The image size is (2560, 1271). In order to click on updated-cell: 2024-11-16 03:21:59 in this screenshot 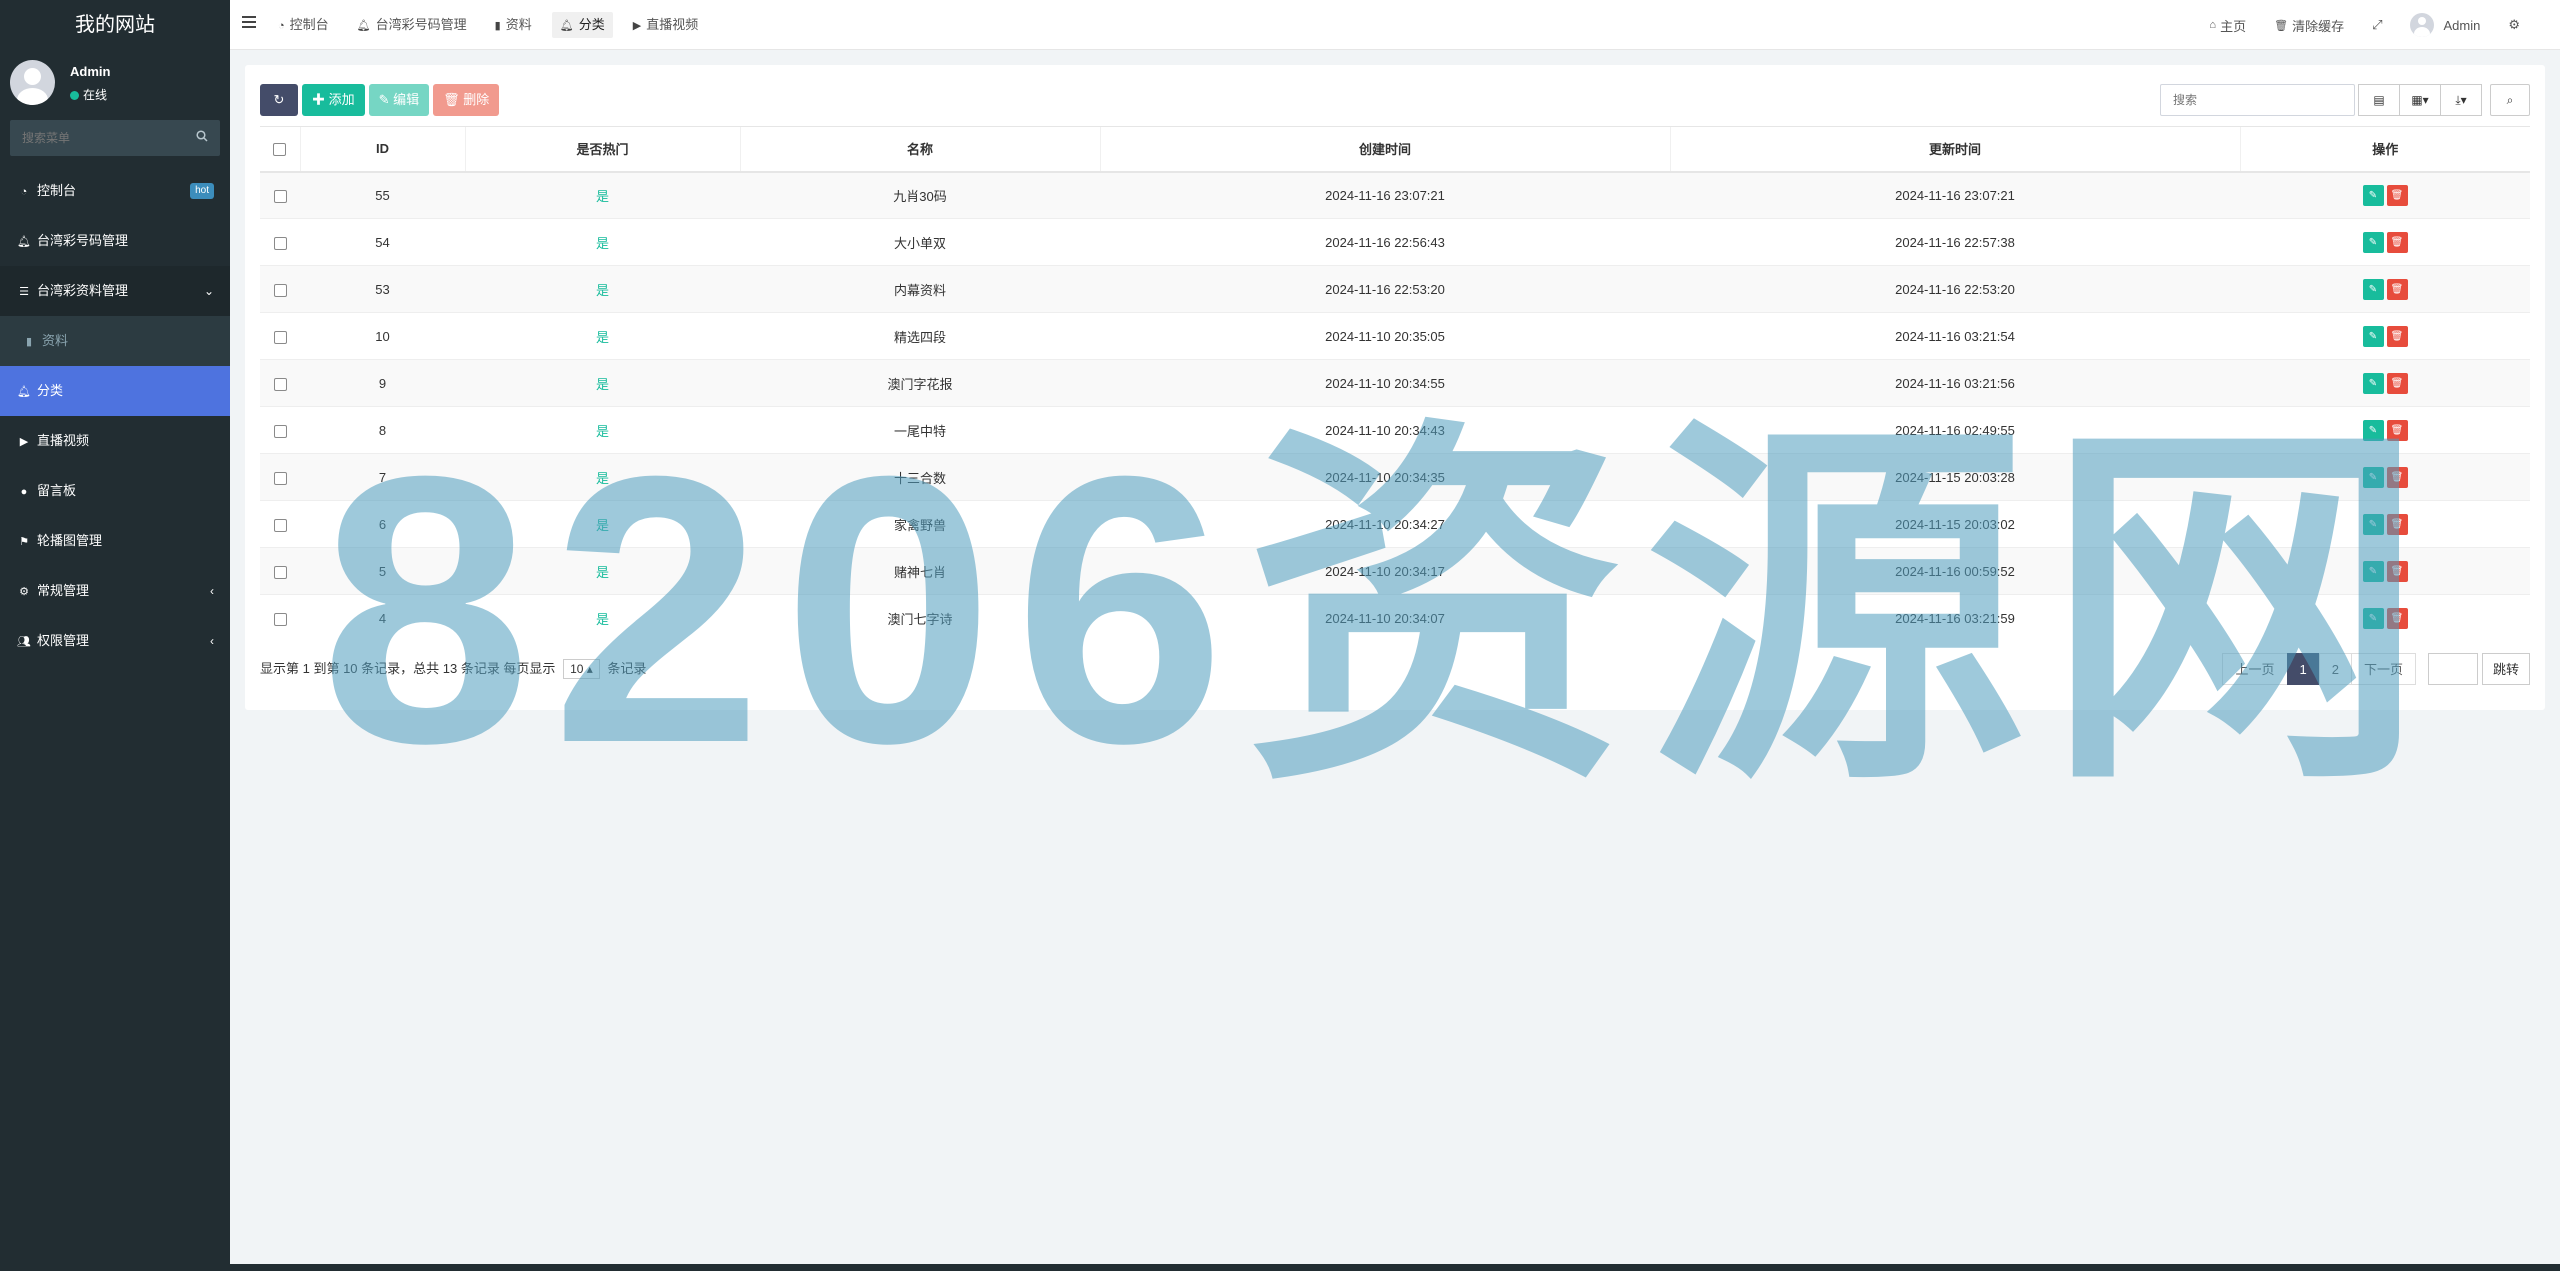, I will do `click(1955, 618)`.